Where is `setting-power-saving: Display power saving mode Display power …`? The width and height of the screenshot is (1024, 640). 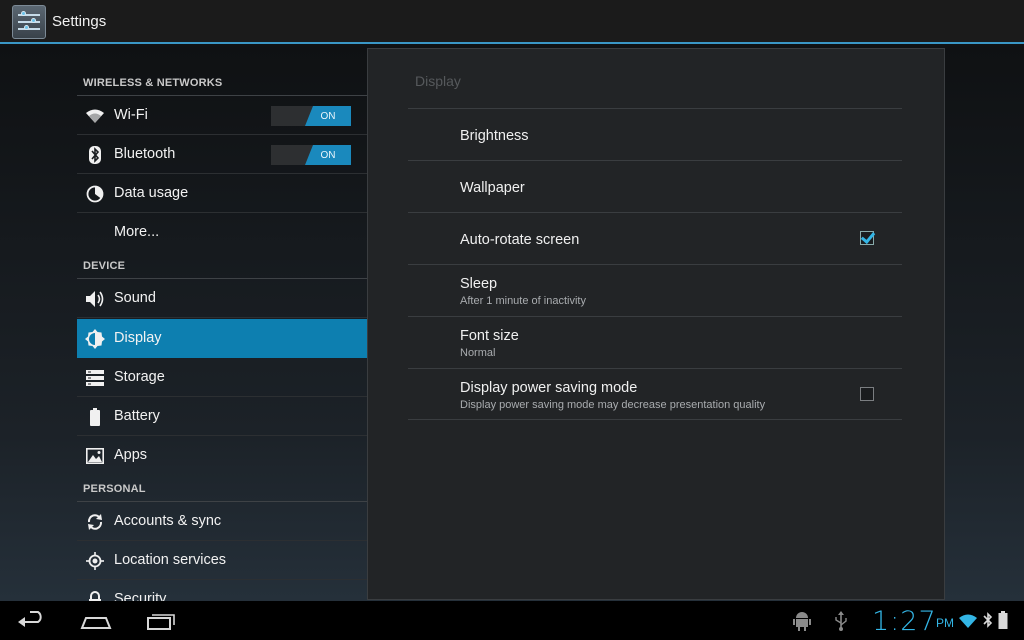
setting-power-saving: Display power saving mode Display power … is located at coordinates (655, 394).